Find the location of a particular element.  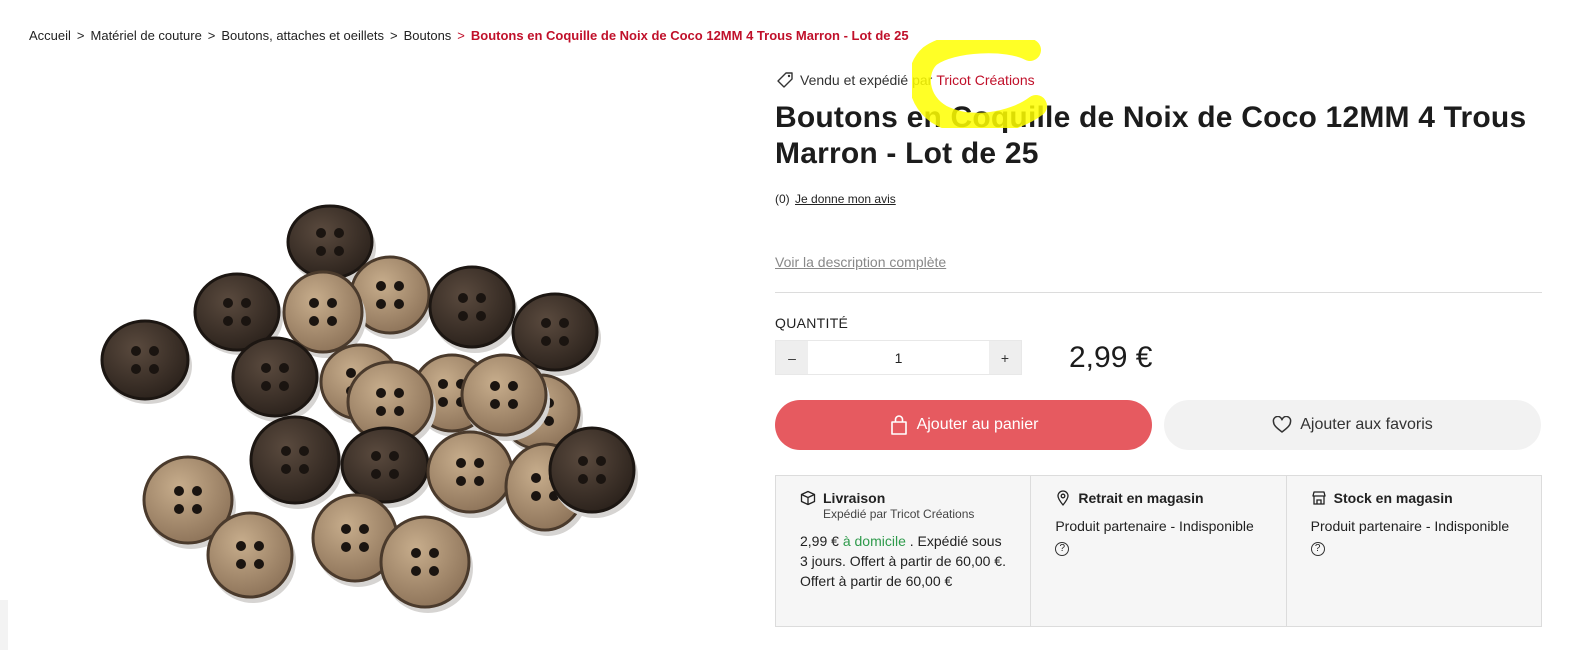

divider is located at coordinates (1158, 292).